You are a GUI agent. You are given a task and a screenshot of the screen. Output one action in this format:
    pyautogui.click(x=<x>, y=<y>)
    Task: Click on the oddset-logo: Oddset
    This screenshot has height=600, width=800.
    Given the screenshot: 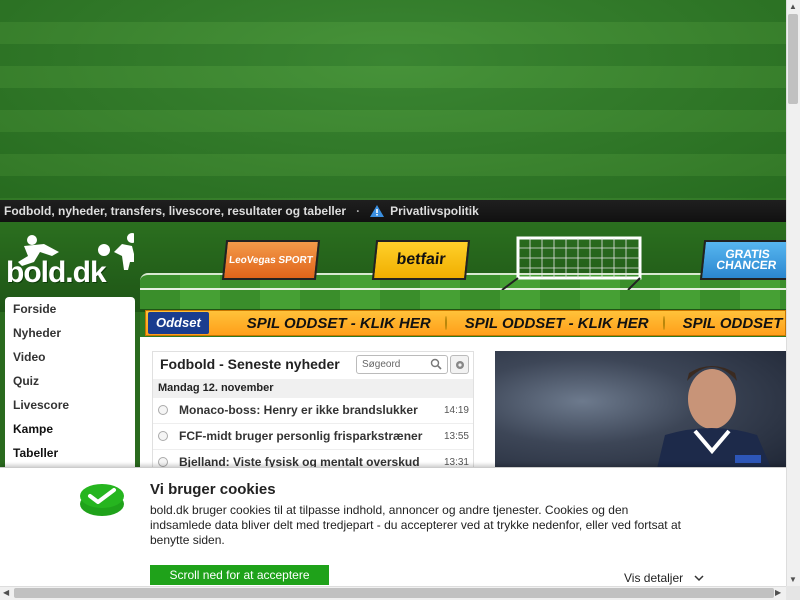 What is the action you would take?
    pyautogui.click(x=178, y=323)
    